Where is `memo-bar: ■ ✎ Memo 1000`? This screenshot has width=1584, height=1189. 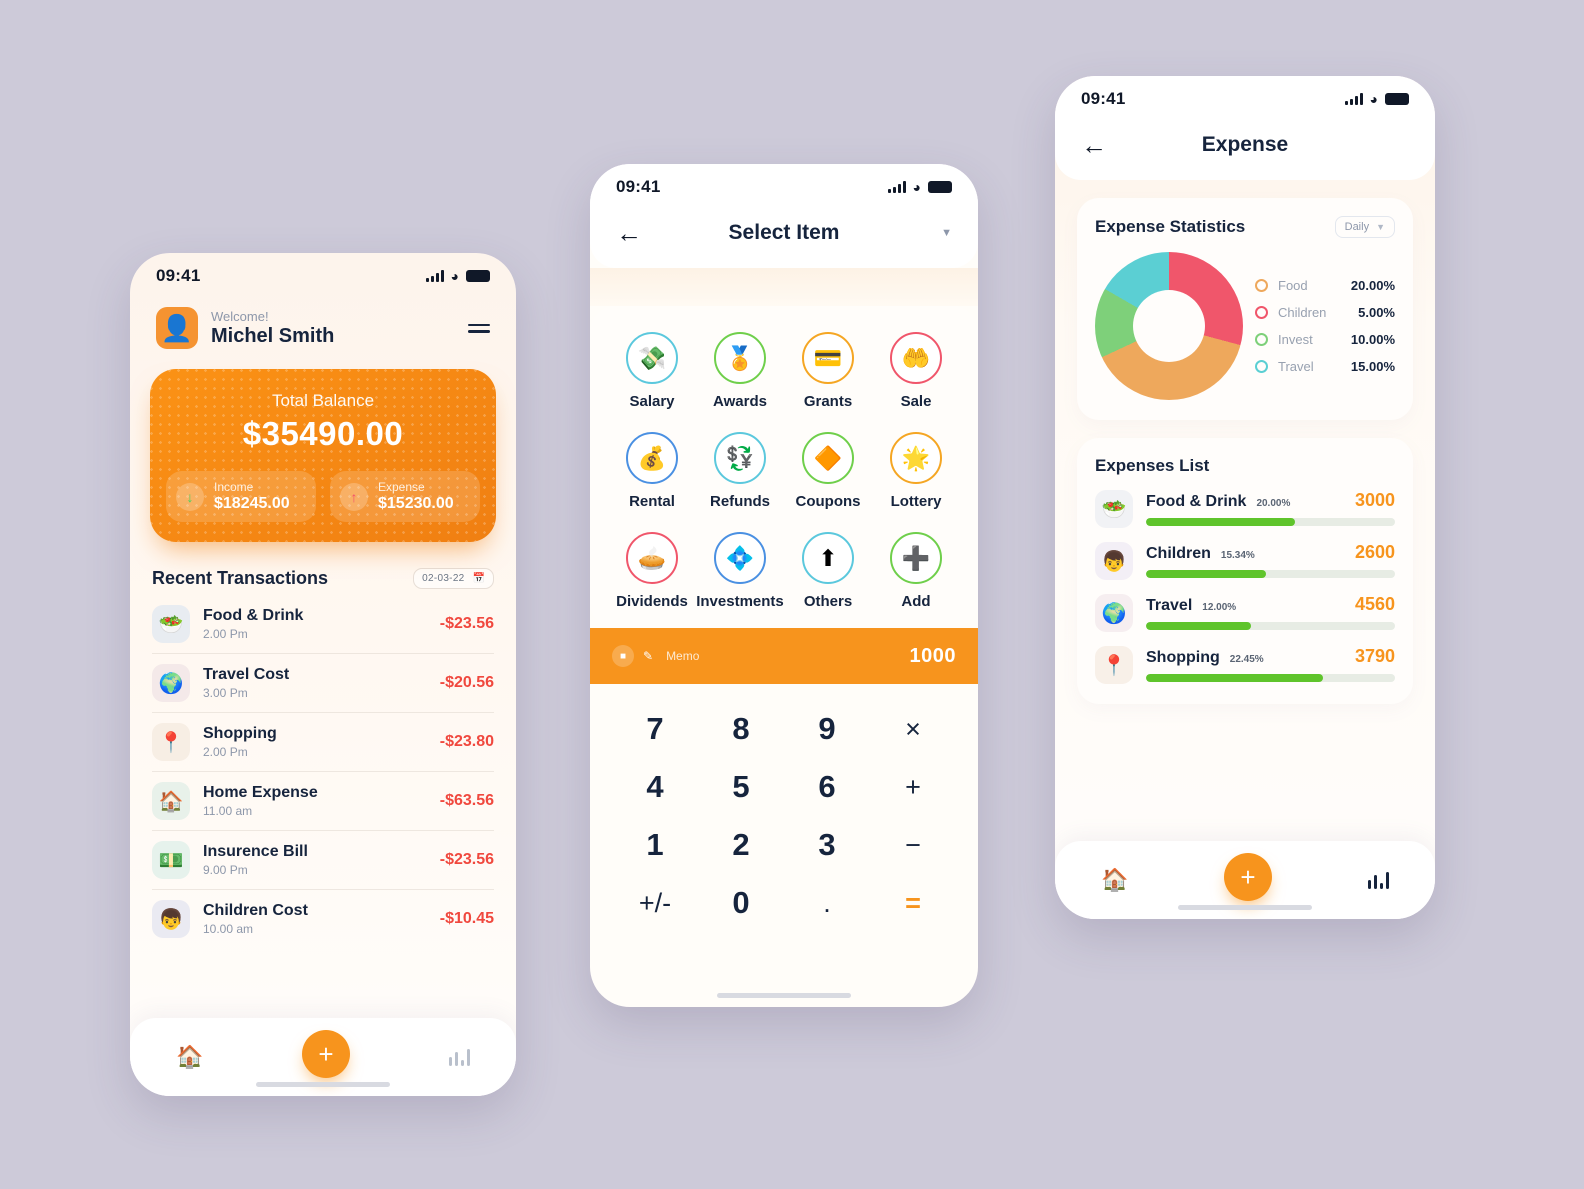 memo-bar: ■ ✎ Memo 1000 is located at coordinates (784, 656).